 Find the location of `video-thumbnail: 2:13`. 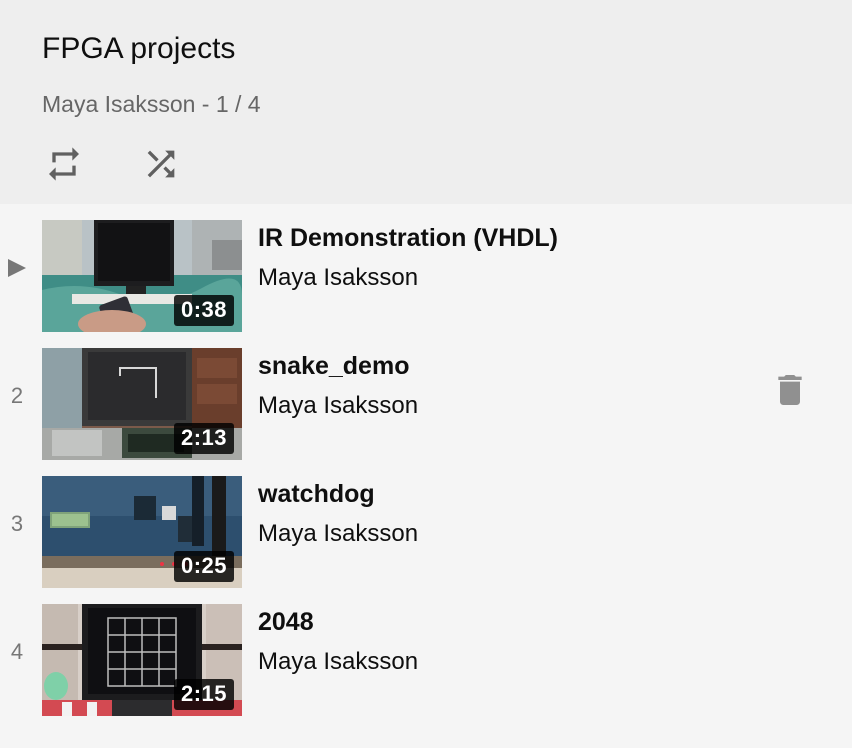

video-thumbnail: 2:13 is located at coordinates (142, 404).